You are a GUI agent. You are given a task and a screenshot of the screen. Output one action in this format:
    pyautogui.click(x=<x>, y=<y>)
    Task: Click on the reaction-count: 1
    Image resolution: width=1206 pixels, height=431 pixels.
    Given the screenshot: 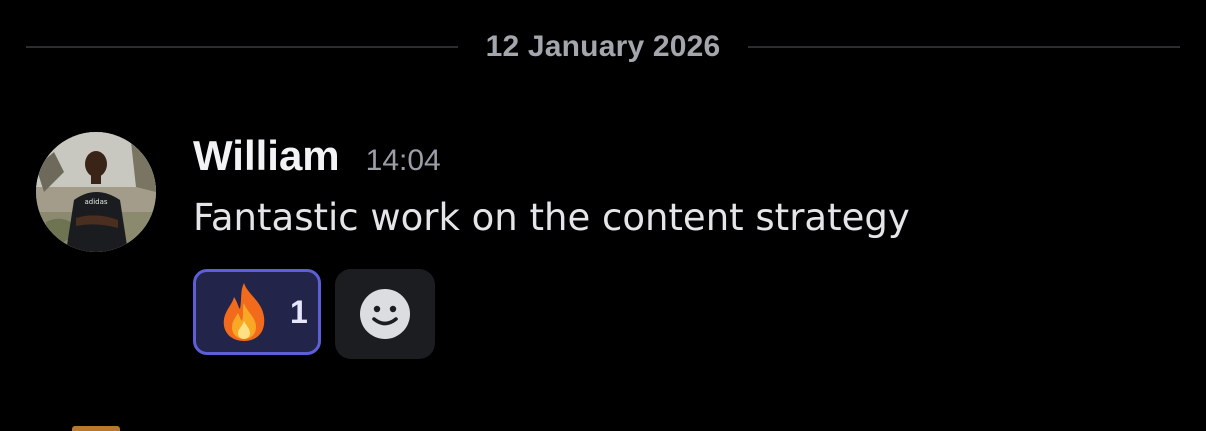 What is the action you would take?
    pyautogui.click(x=299, y=311)
    